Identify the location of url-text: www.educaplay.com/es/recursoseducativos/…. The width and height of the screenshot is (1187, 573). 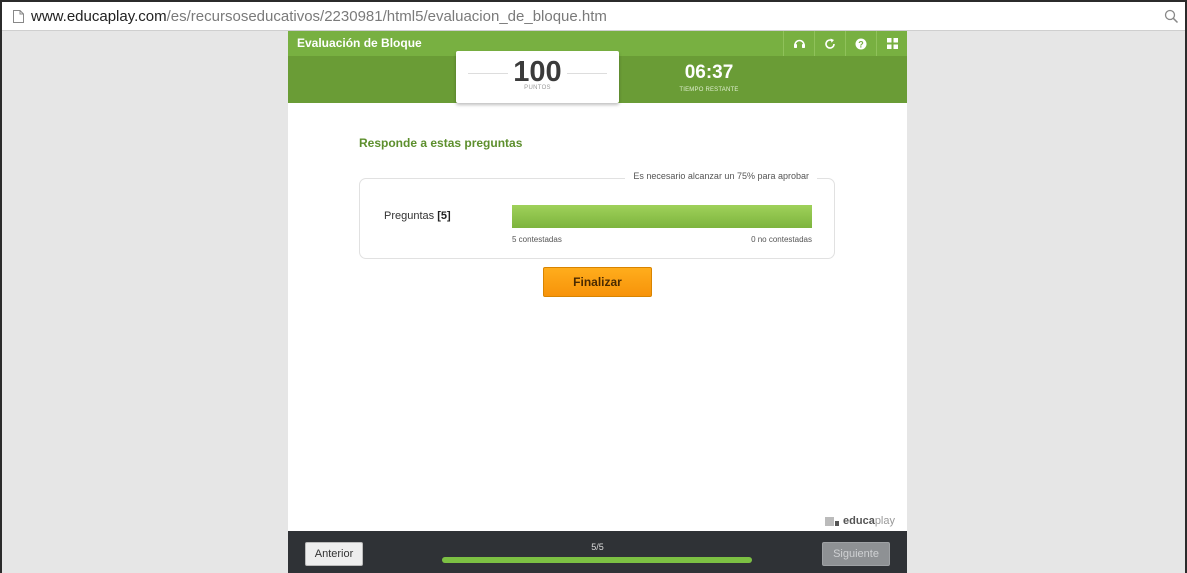
(319, 16).